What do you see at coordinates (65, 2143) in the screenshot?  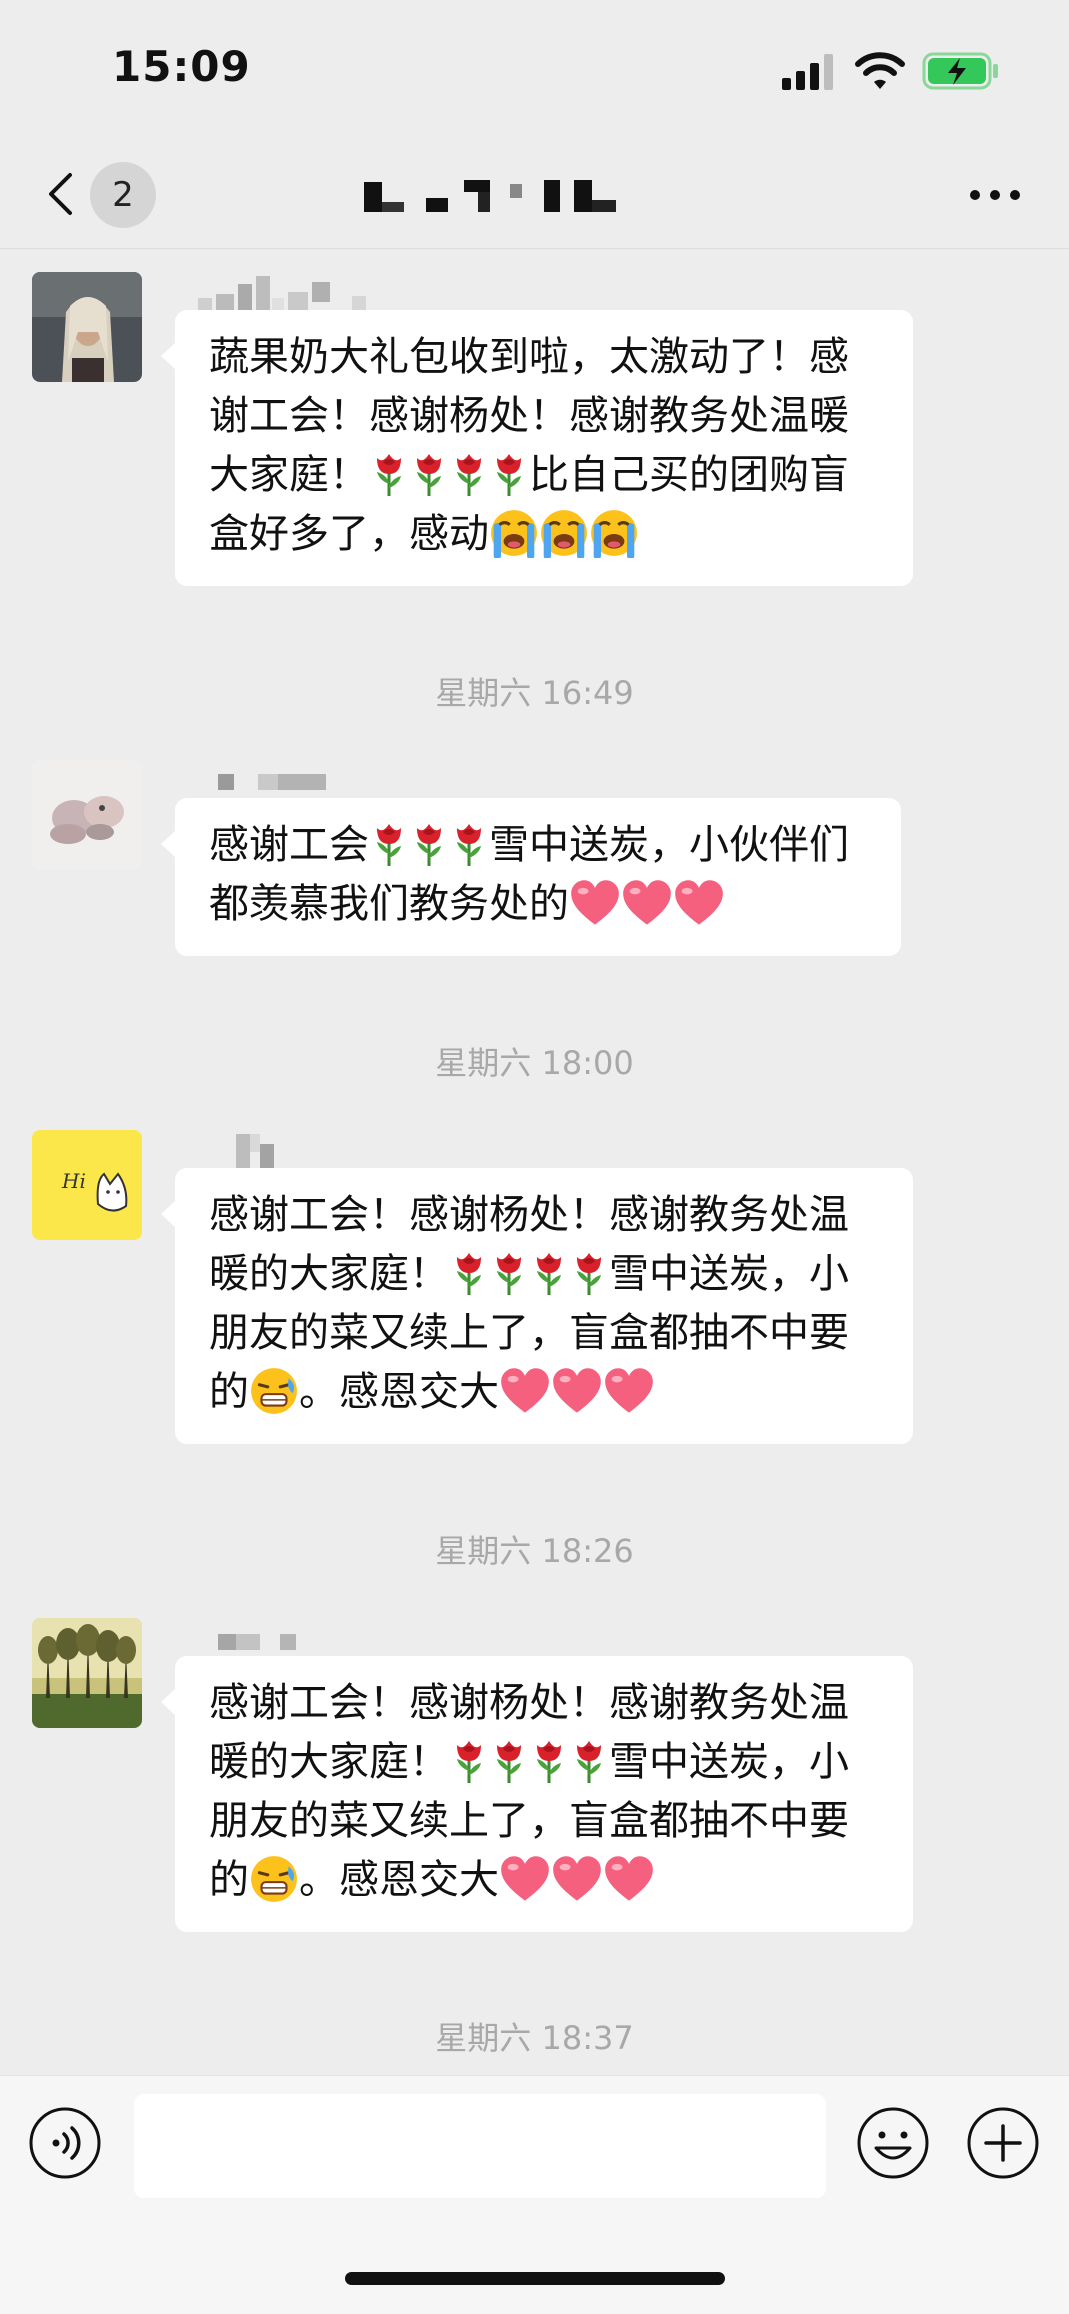 I see `voice-input-icon` at bounding box center [65, 2143].